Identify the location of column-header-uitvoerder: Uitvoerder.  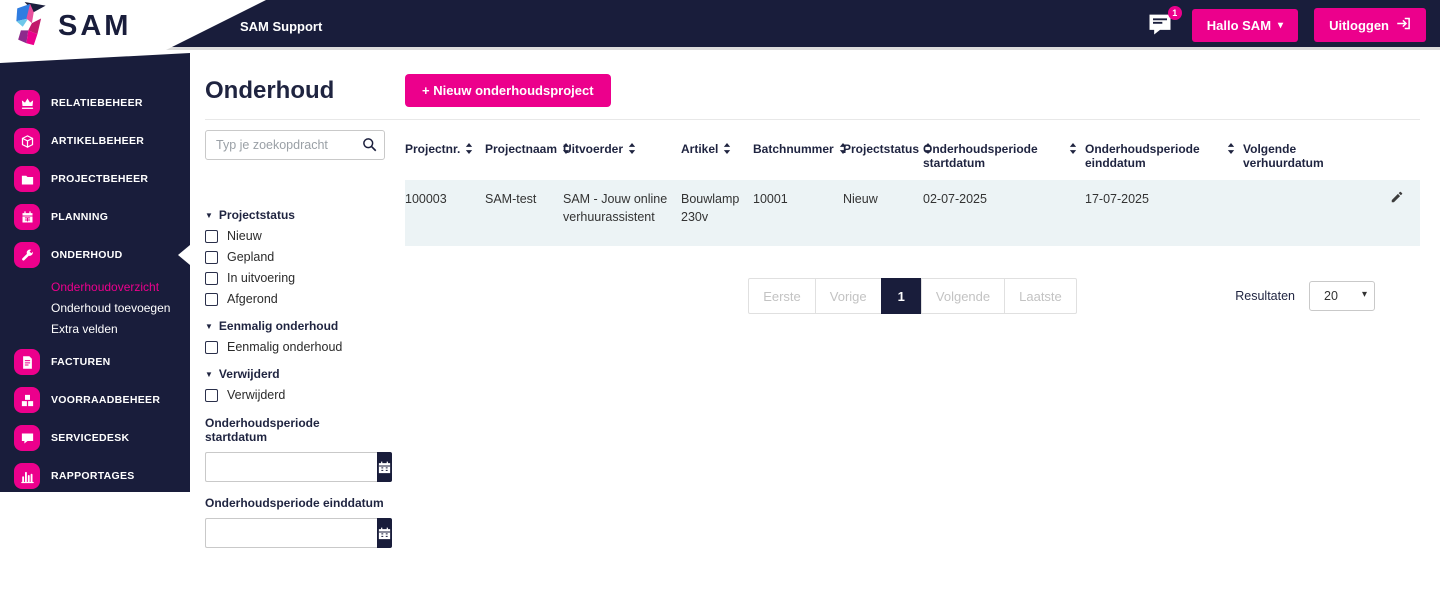
(622, 155).